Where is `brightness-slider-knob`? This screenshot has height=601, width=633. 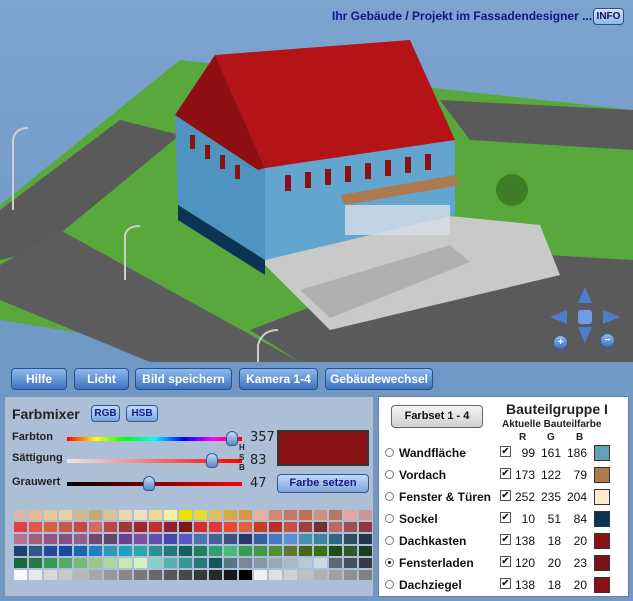
brightness-slider-knob is located at coordinates (149, 483).